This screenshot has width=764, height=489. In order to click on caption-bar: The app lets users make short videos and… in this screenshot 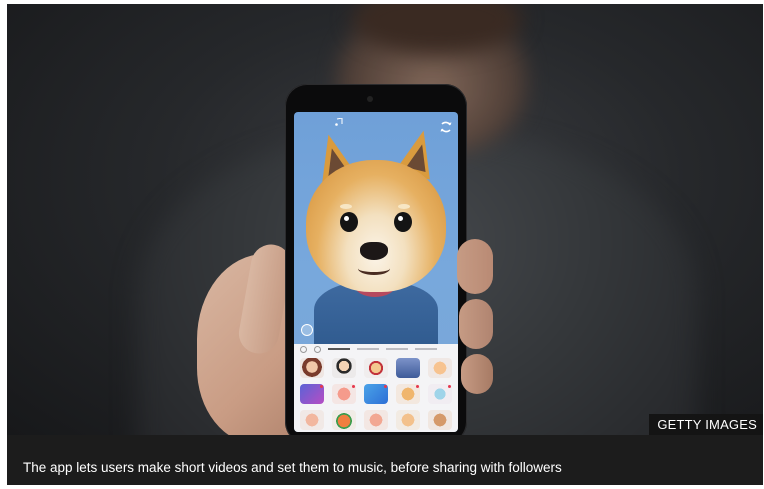, I will do `click(385, 460)`.